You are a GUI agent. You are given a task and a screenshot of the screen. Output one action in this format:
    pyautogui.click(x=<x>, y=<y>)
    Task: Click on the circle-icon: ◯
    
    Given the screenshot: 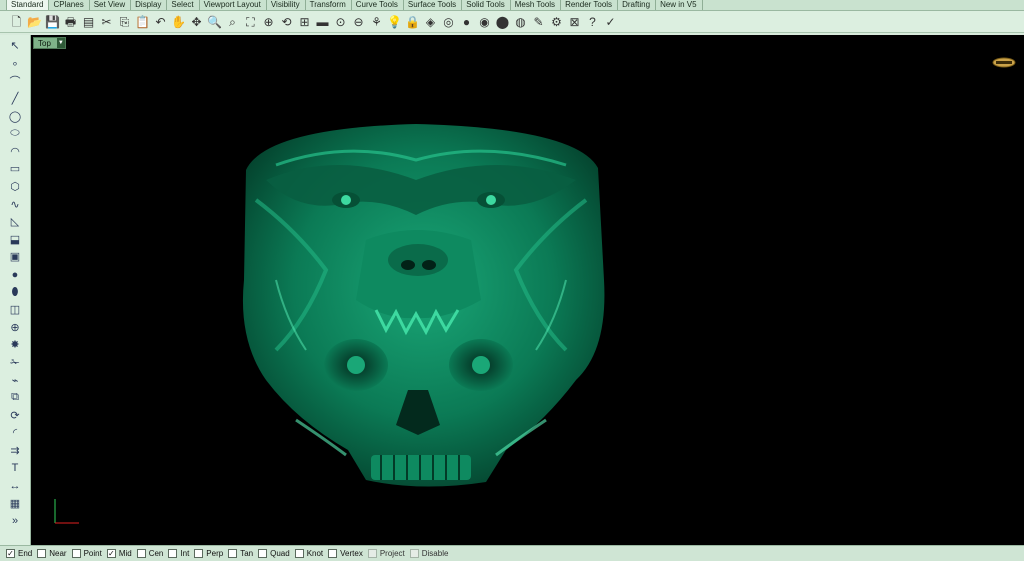 What is the action you would take?
    pyautogui.click(x=15, y=116)
    